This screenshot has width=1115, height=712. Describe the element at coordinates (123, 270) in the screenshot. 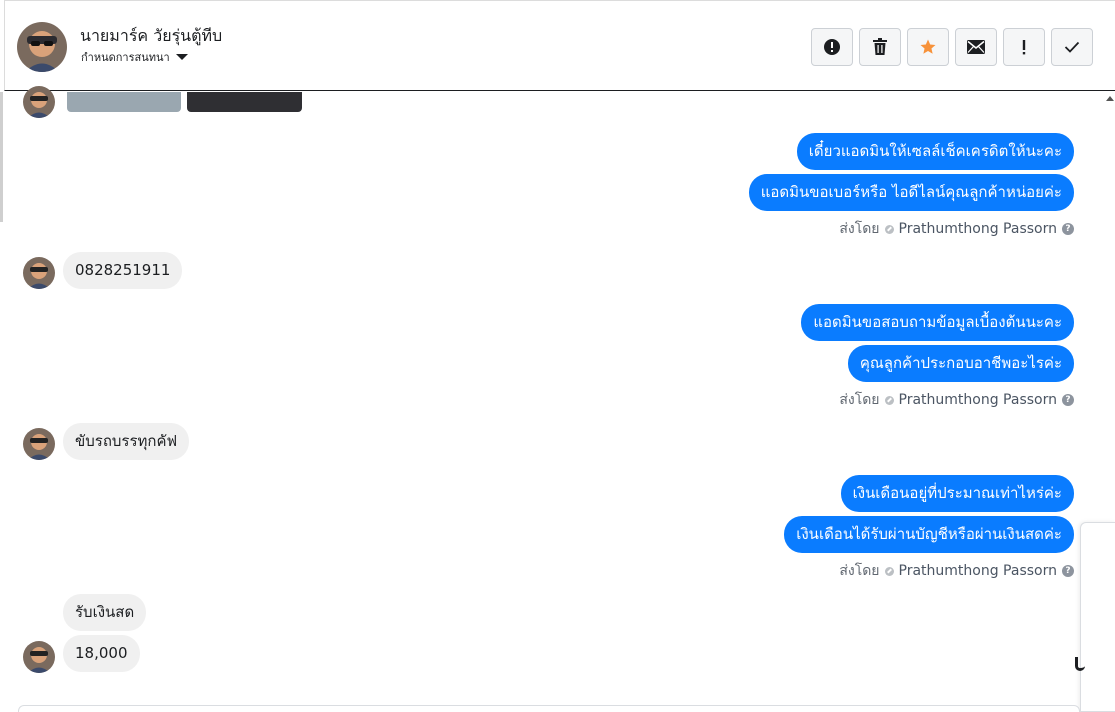

I see `incoming-message: 0828251911` at that location.